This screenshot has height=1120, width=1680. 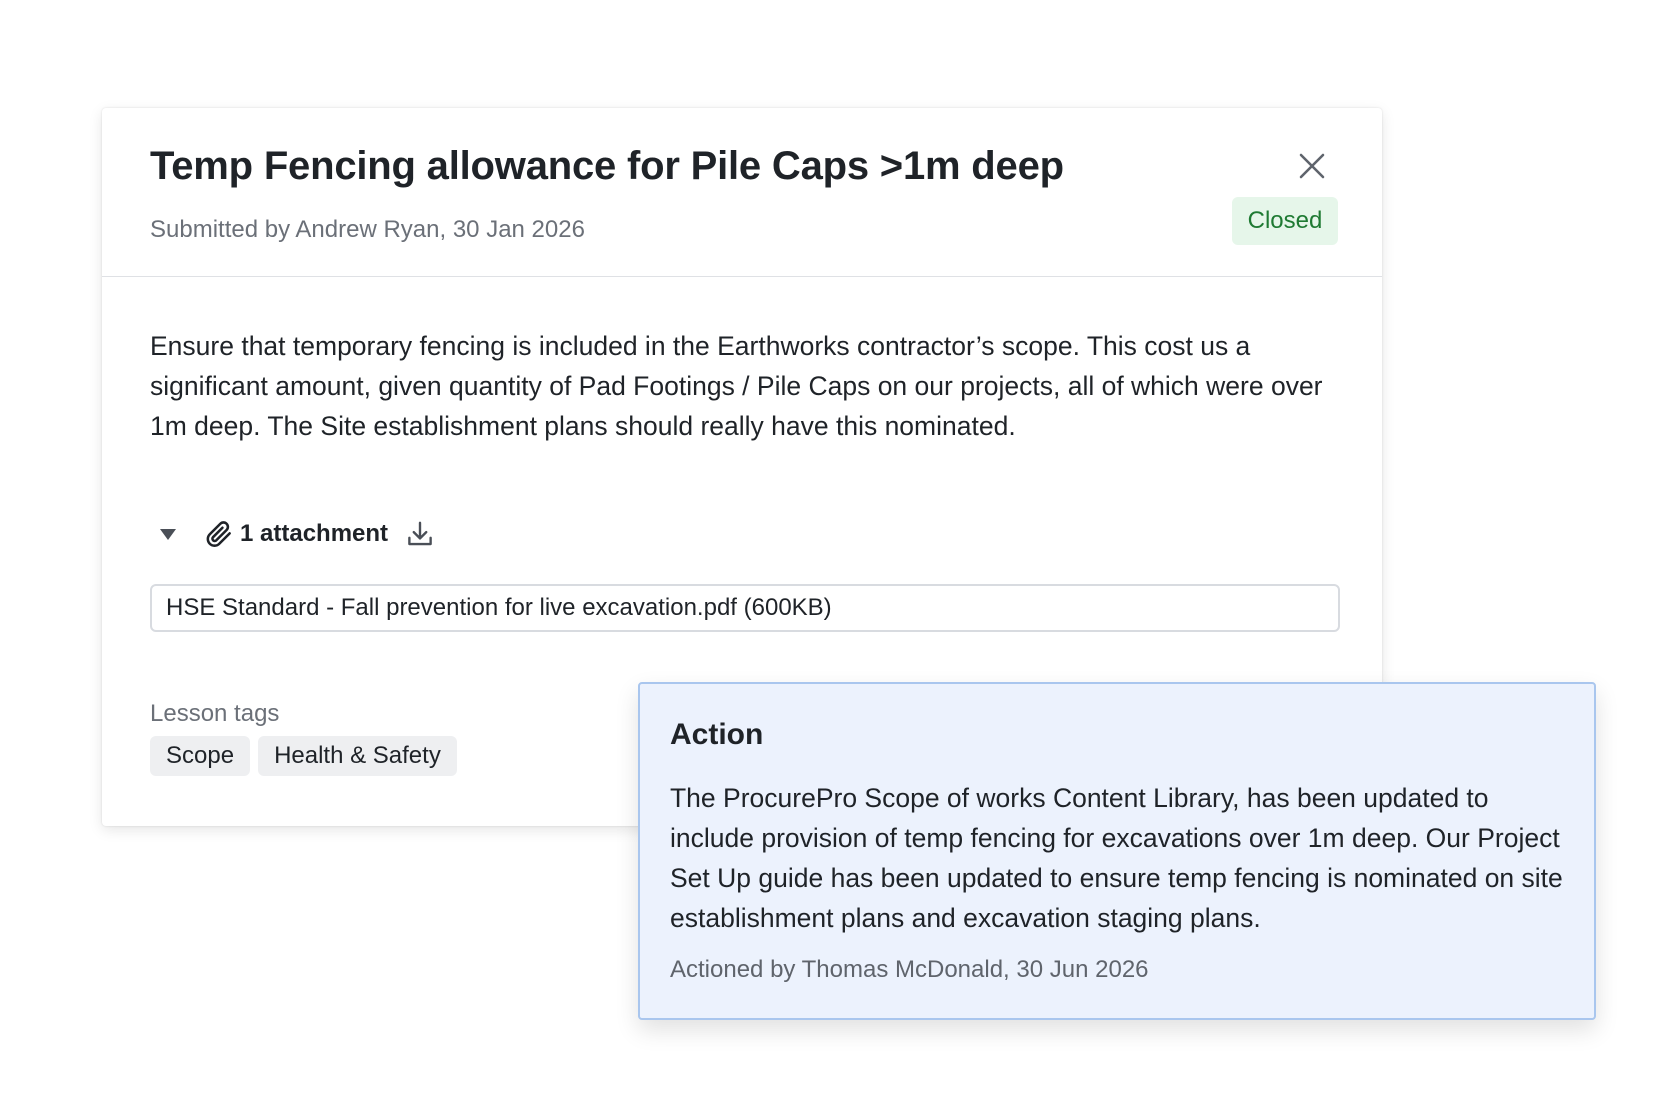 I want to click on tag-scope: Scope, so click(x=200, y=756).